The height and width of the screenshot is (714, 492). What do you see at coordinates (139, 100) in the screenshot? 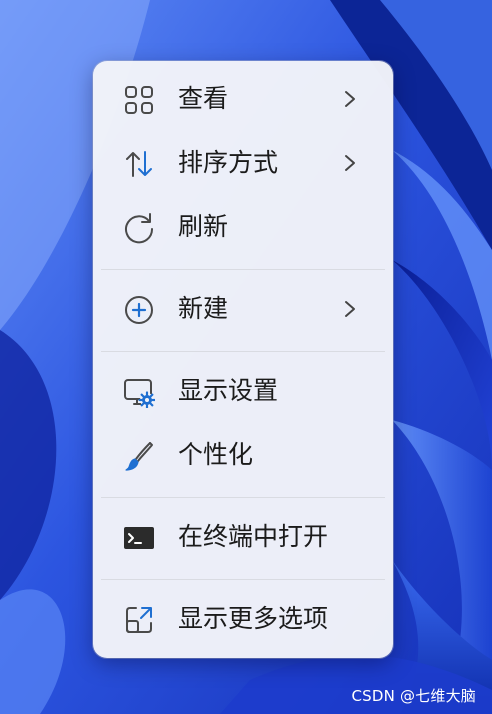
I see `view-grid-icon` at bounding box center [139, 100].